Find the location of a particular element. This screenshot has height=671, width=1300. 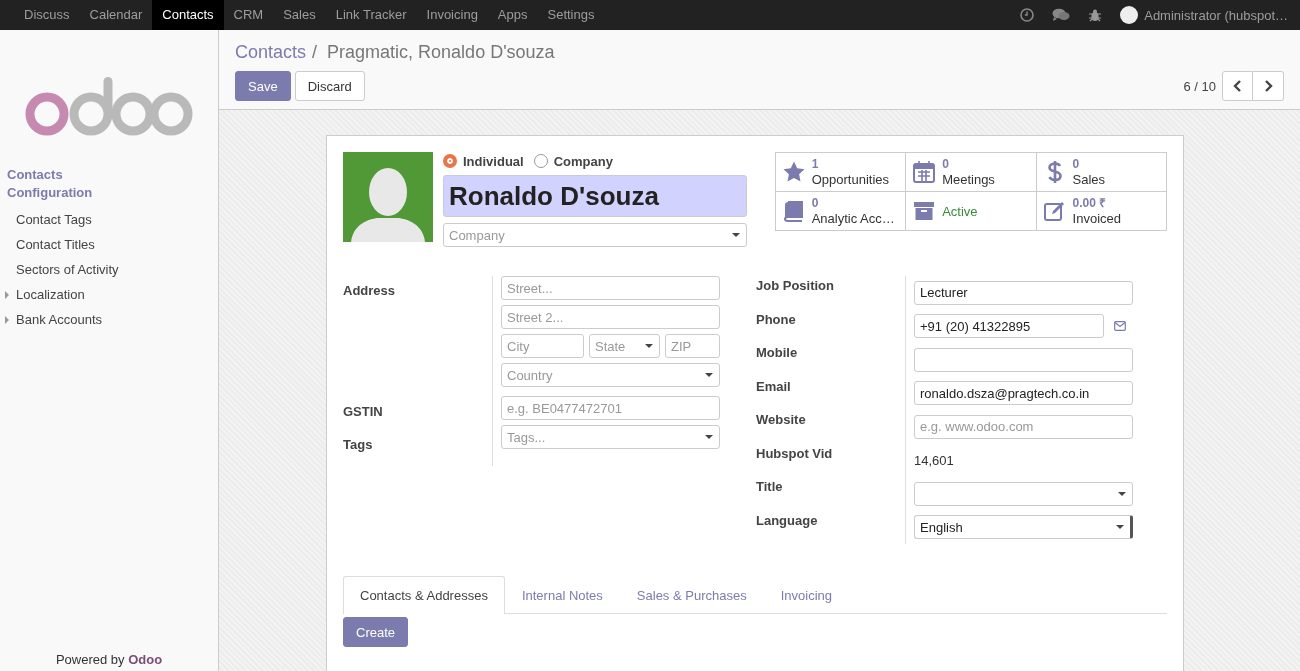

user-avatar is located at coordinates (1129, 15).